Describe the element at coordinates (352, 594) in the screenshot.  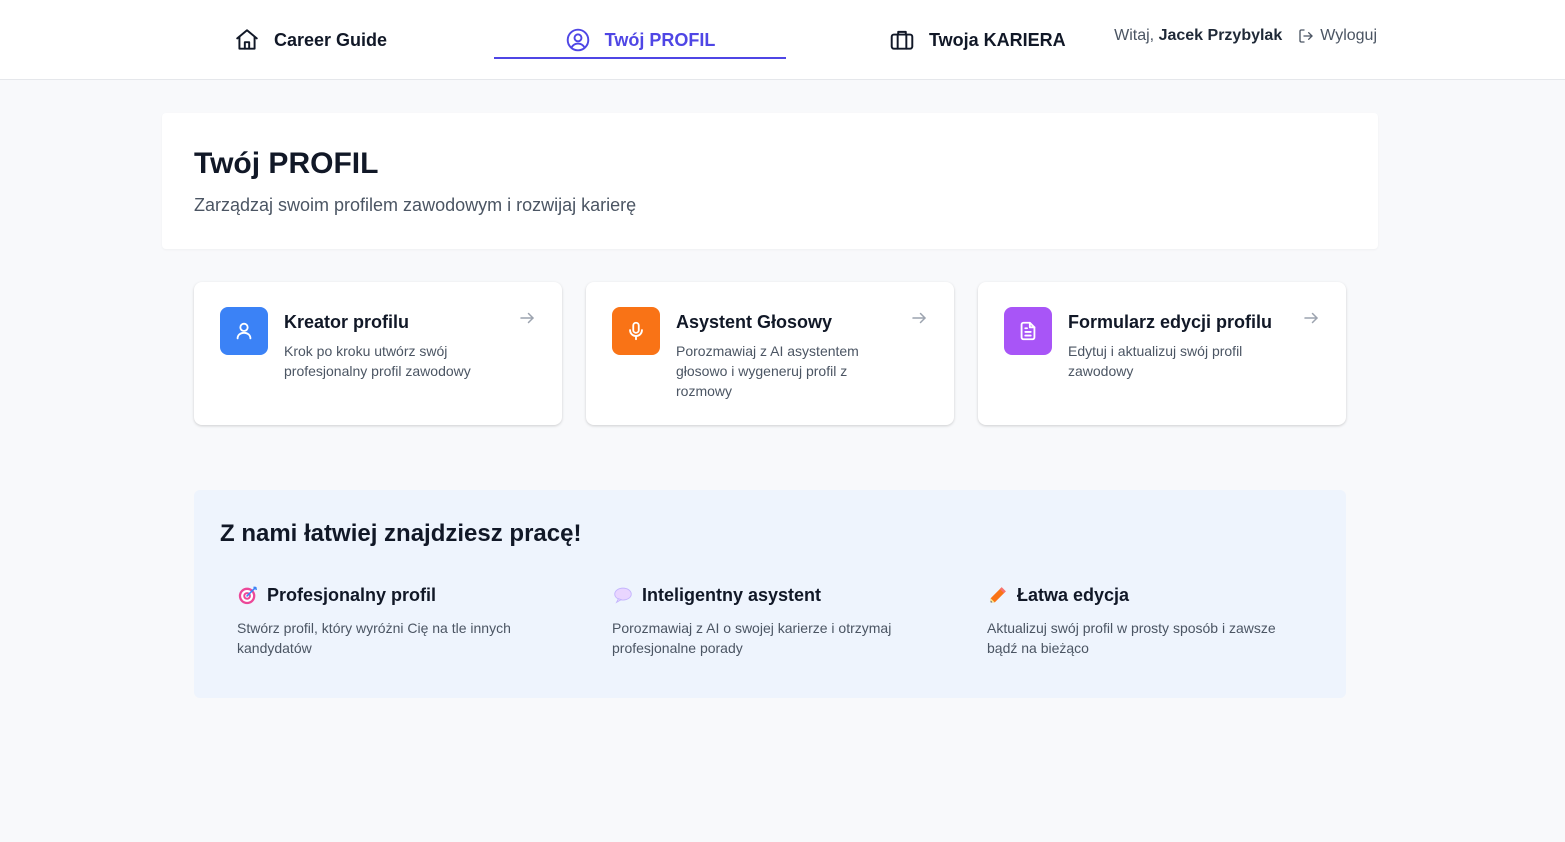
I see `benefit-title: Profesjonalny profil` at that location.